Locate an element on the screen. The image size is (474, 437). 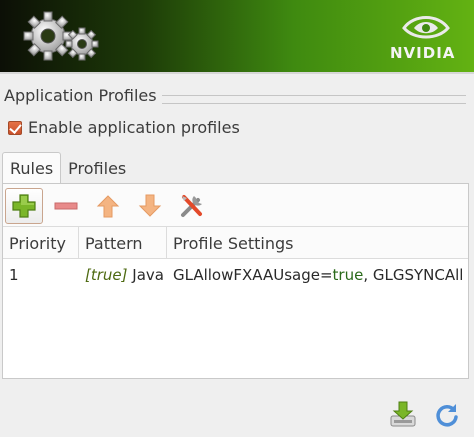
move-up-icon is located at coordinates (108, 206).